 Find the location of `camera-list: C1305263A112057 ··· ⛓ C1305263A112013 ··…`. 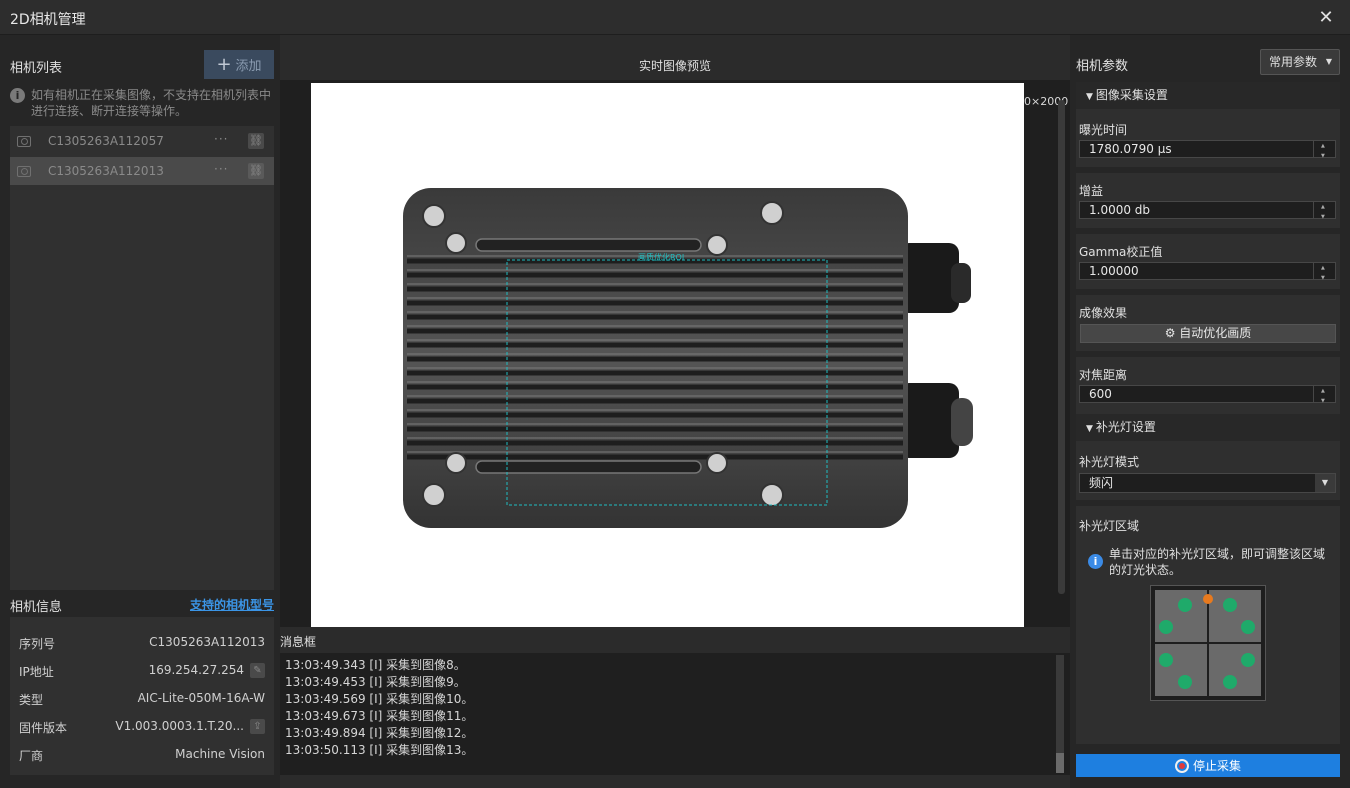

camera-list: C1305263A112057 ··· ⛓ C1305263A112013 ··… is located at coordinates (142, 358).